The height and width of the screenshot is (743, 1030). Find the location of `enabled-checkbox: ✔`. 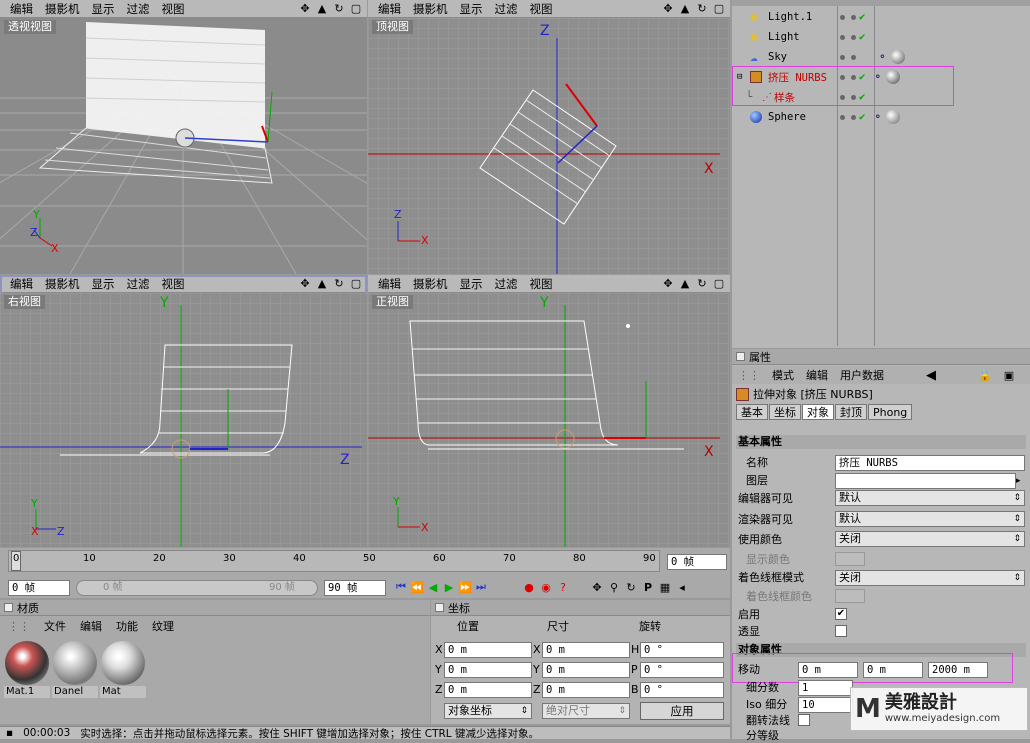

enabled-checkbox: ✔ is located at coordinates (841, 614).